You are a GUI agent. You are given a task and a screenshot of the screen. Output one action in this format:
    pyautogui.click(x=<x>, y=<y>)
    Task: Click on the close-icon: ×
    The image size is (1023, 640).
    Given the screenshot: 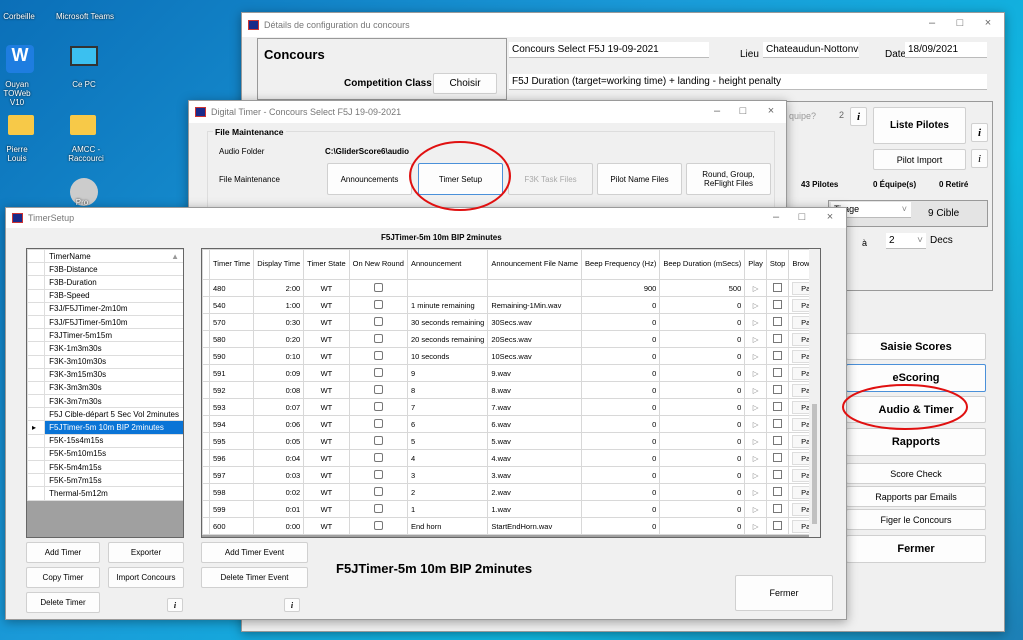 What is the action you would take?
    pyautogui.click(x=771, y=111)
    